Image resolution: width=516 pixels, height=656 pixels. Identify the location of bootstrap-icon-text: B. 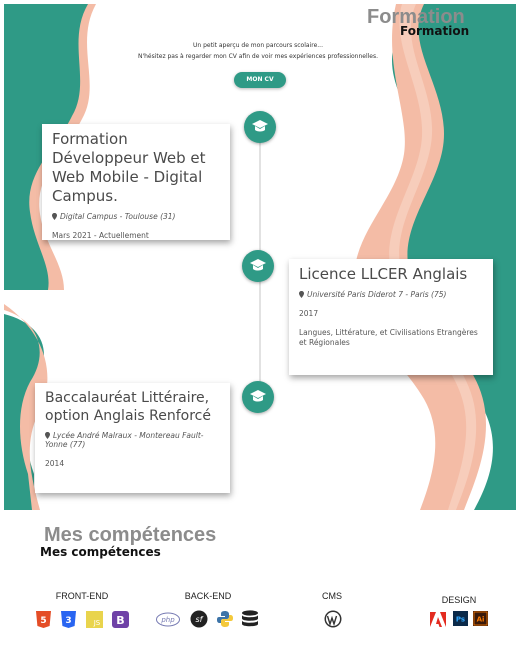
(120, 620).